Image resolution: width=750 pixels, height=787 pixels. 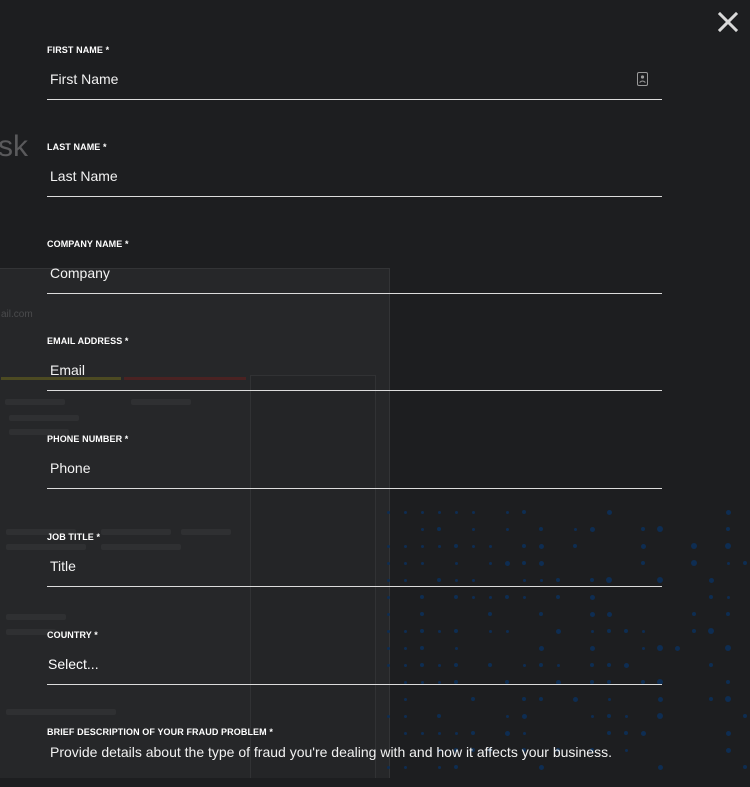 I want to click on company-name-input, so click(x=354, y=273).